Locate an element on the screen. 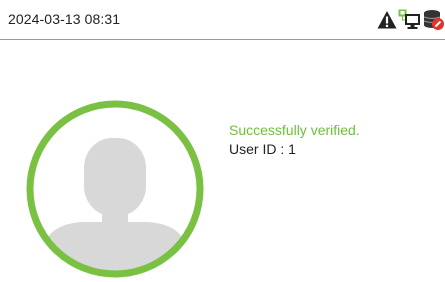  user-id-line: User ID : 1 is located at coordinates (262, 149).